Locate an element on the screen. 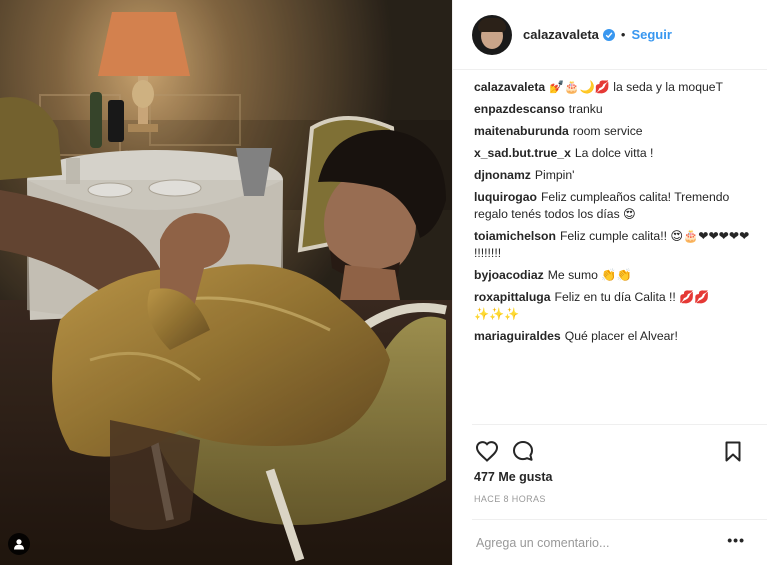 The height and width of the screenshot is (566, 767). like-button is located at coordinates (487, 451).